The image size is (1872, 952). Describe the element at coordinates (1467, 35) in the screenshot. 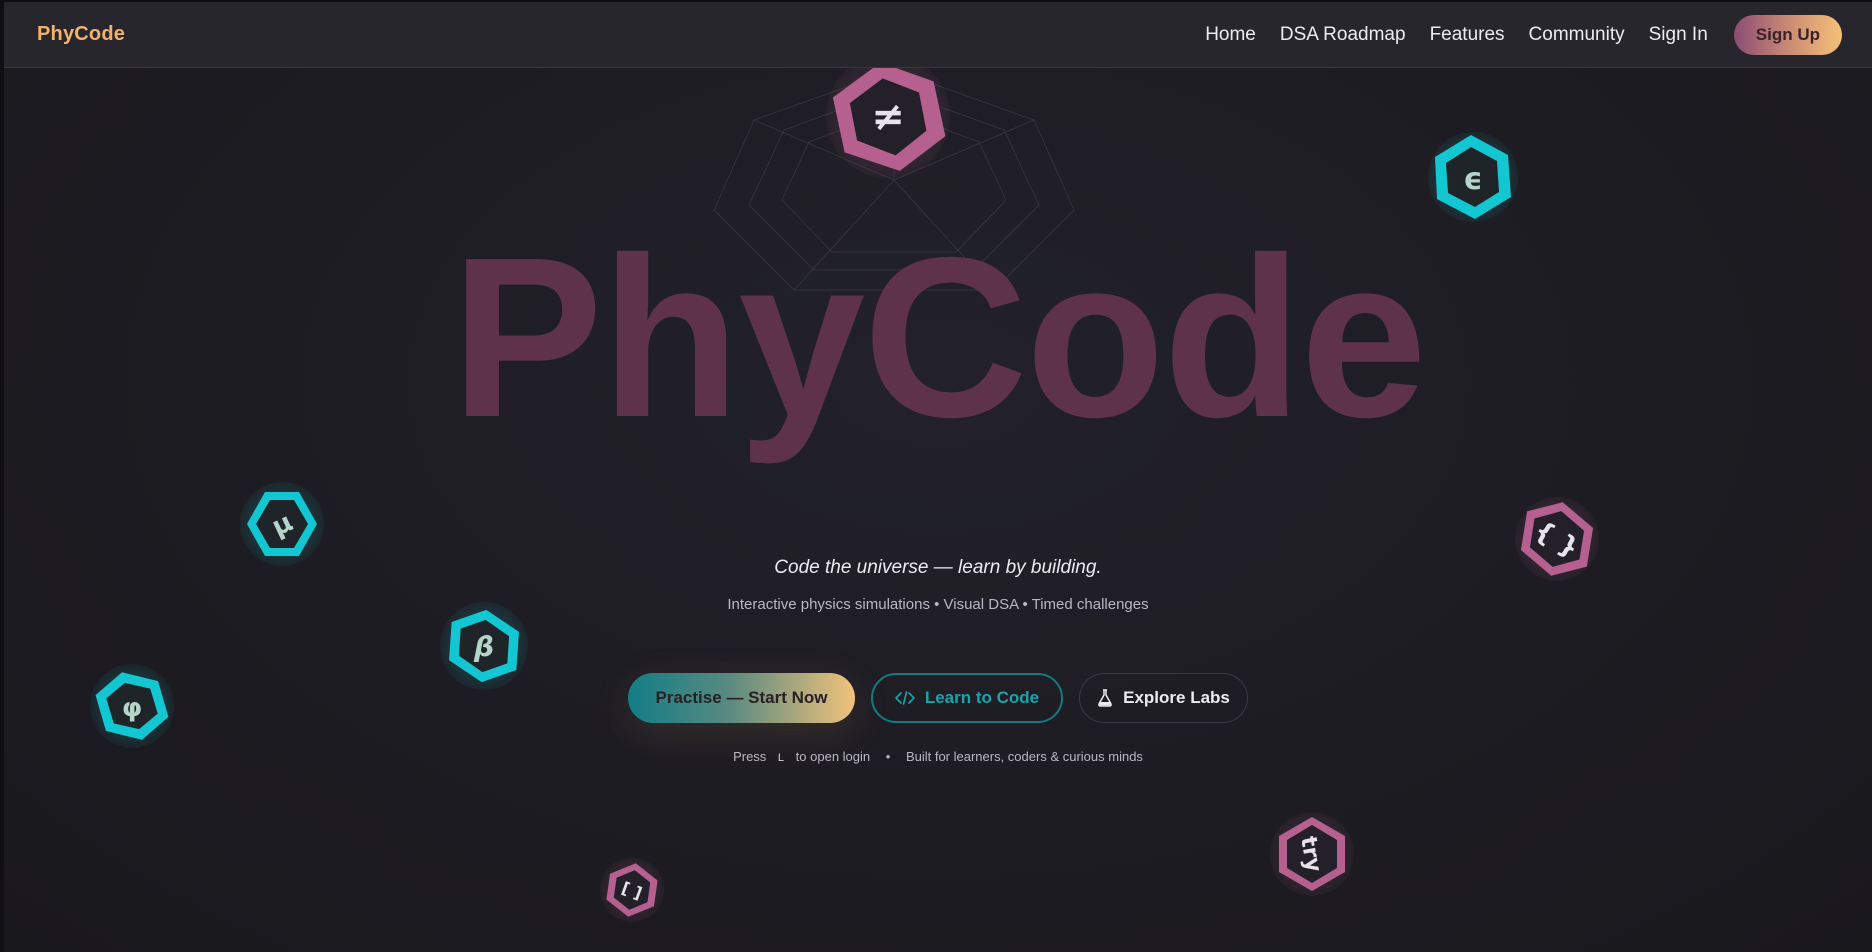

I see `nav-link-features: Features` at that location.